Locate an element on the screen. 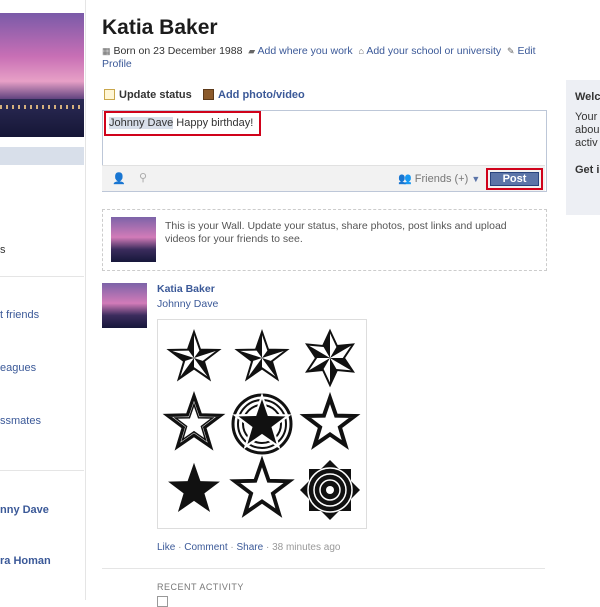 This screenshot has width=600, height=607. location-icon: ⚲ is located at coordinates (143, 177).